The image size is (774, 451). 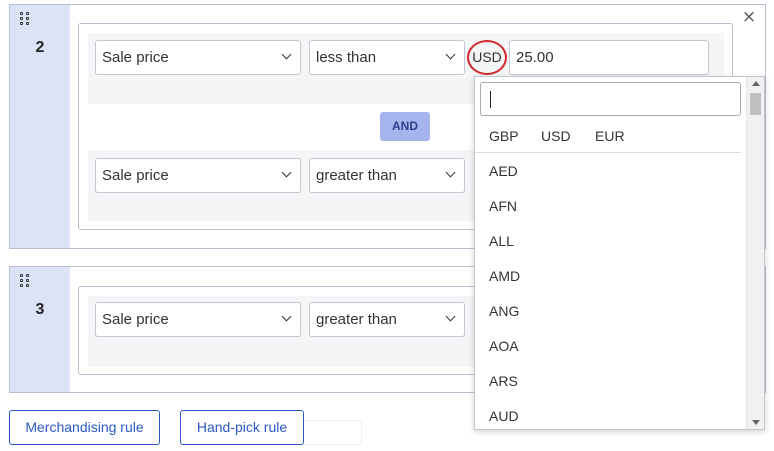 What do you see at coordinates (346, 57) in the screenshot?
I see `operator-select-value: less than` at bounding box center [346, 57].